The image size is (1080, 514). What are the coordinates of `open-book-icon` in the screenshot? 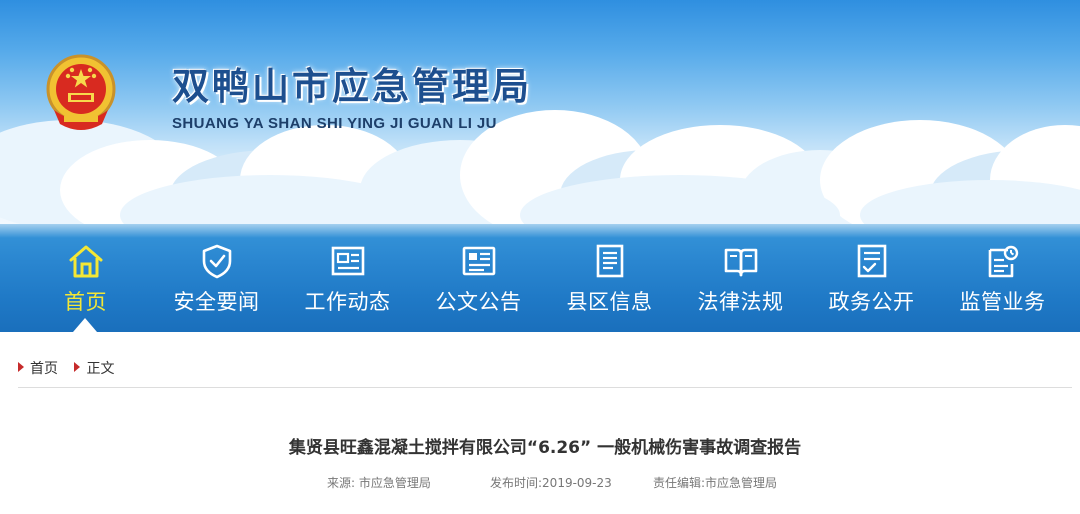 It's located at (741, 262).